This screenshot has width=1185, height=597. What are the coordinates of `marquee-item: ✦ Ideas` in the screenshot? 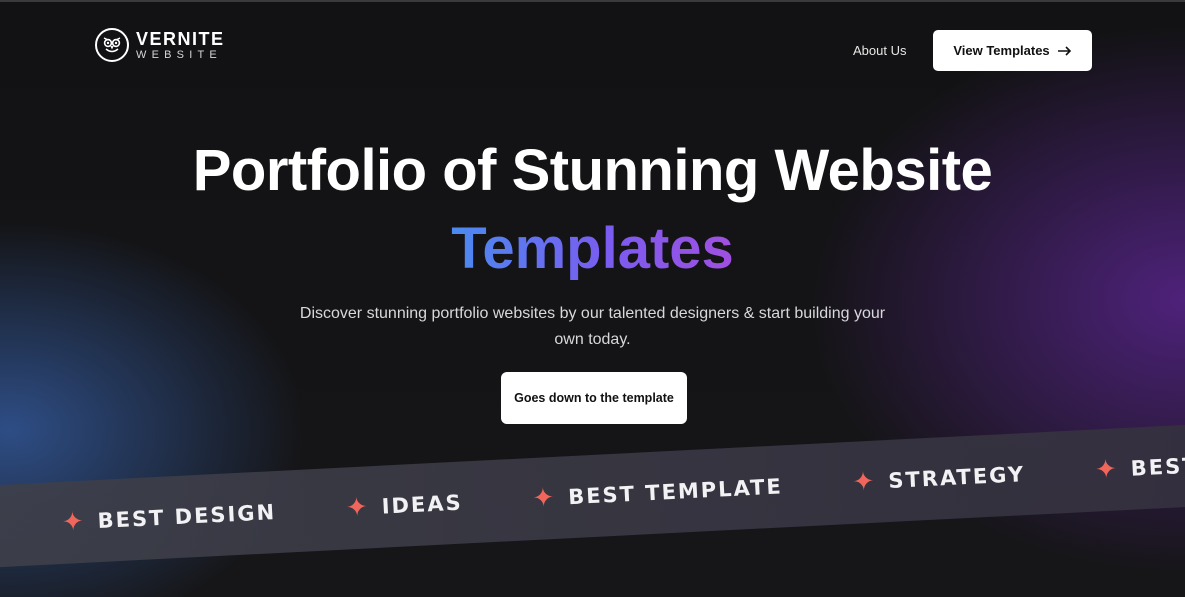 It's located at (404, 507).